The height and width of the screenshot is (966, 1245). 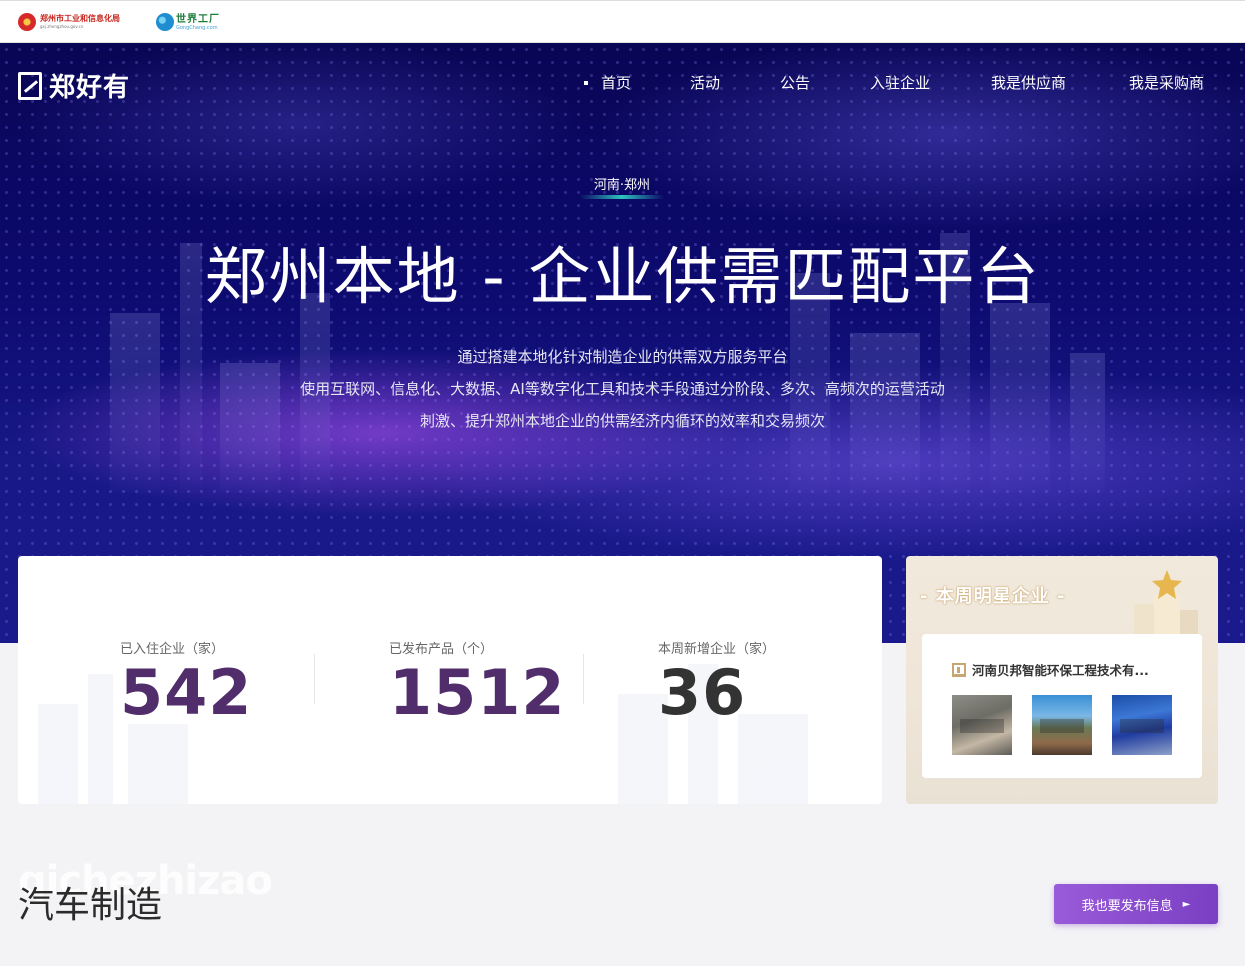 What do you see at coordinates (795, 83) in the screenshot?
I see `nav-announcements: 公告` at bounding box center [795, 83].